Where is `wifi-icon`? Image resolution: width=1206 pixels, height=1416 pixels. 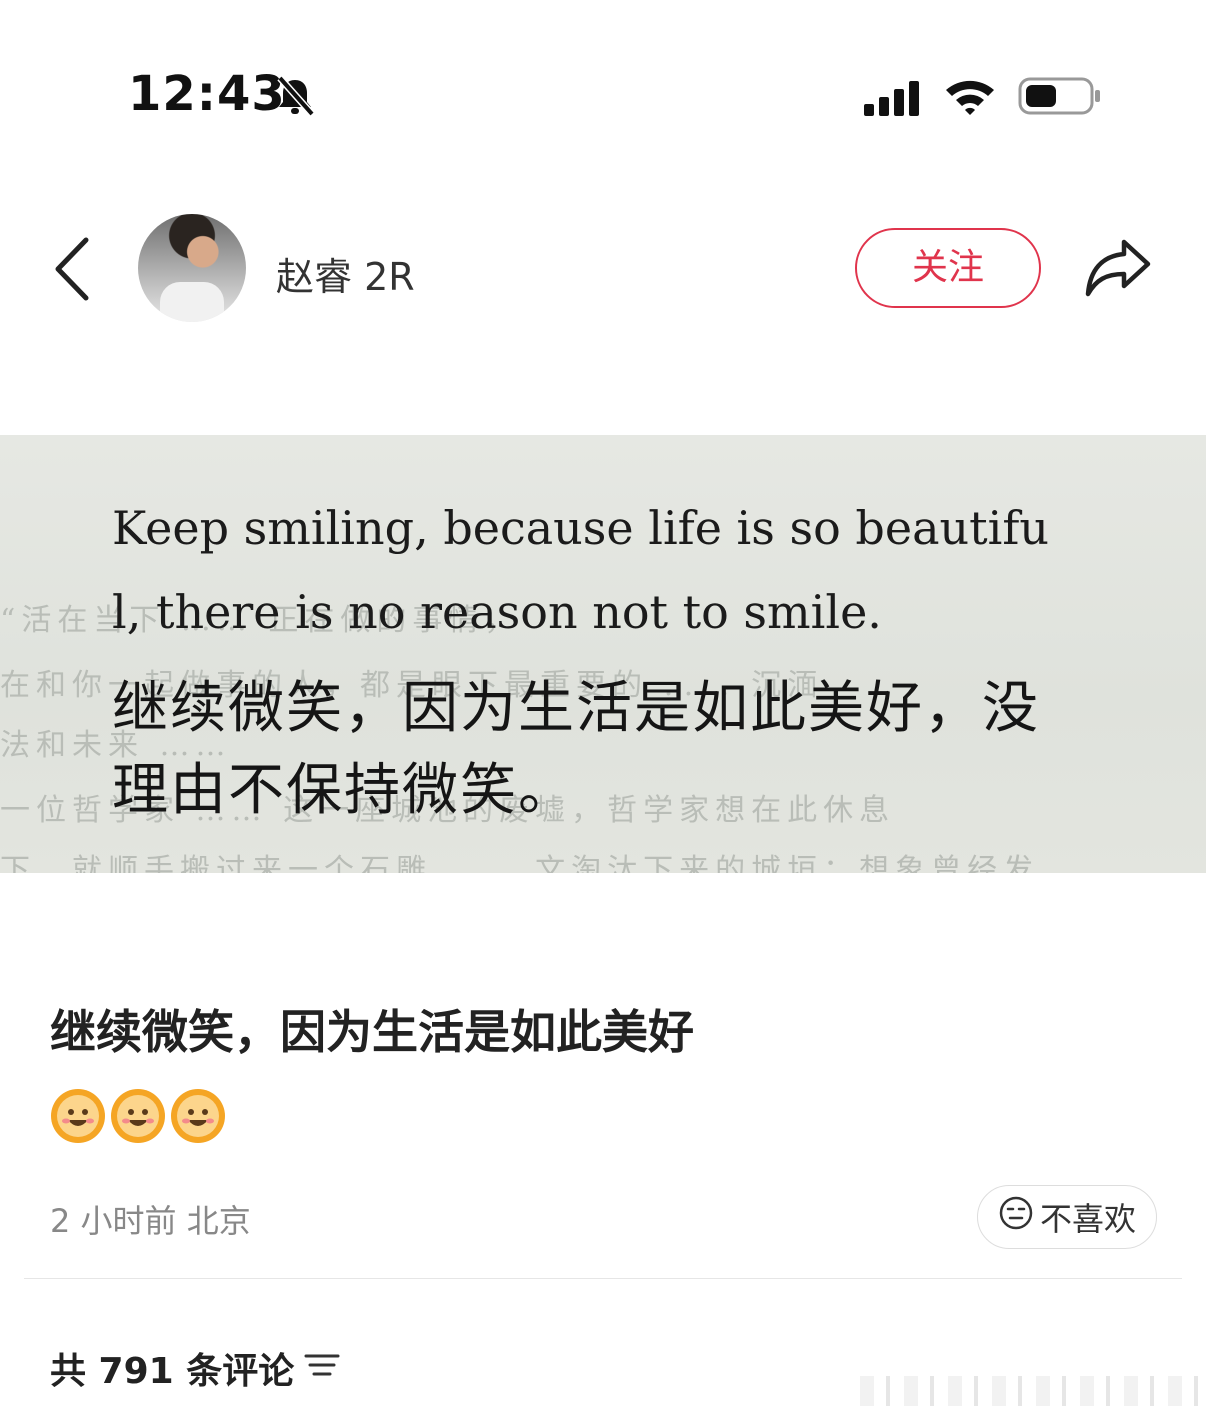
wifi-icon is located at coordinates (970, 98).